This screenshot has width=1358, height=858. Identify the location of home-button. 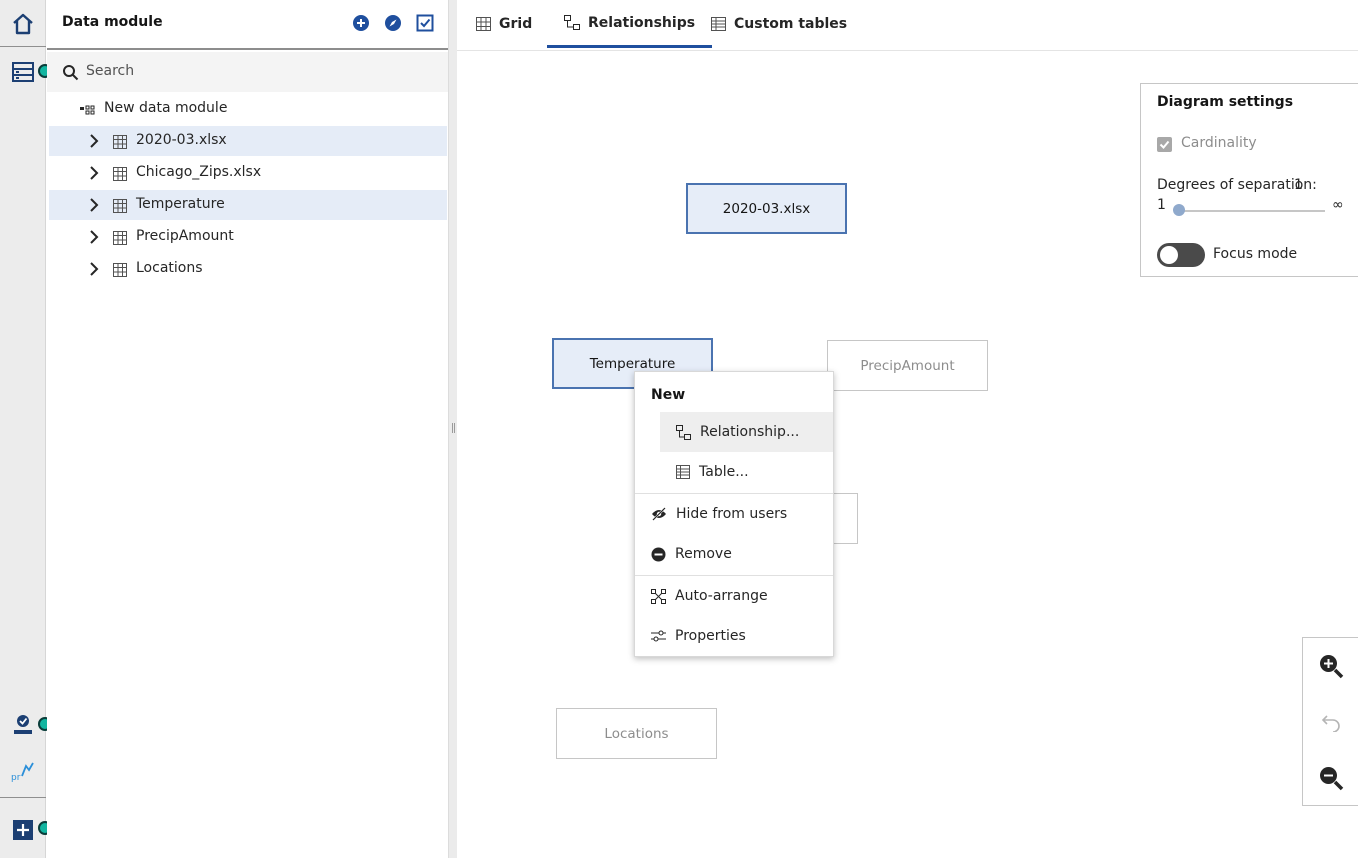
(23, 24).